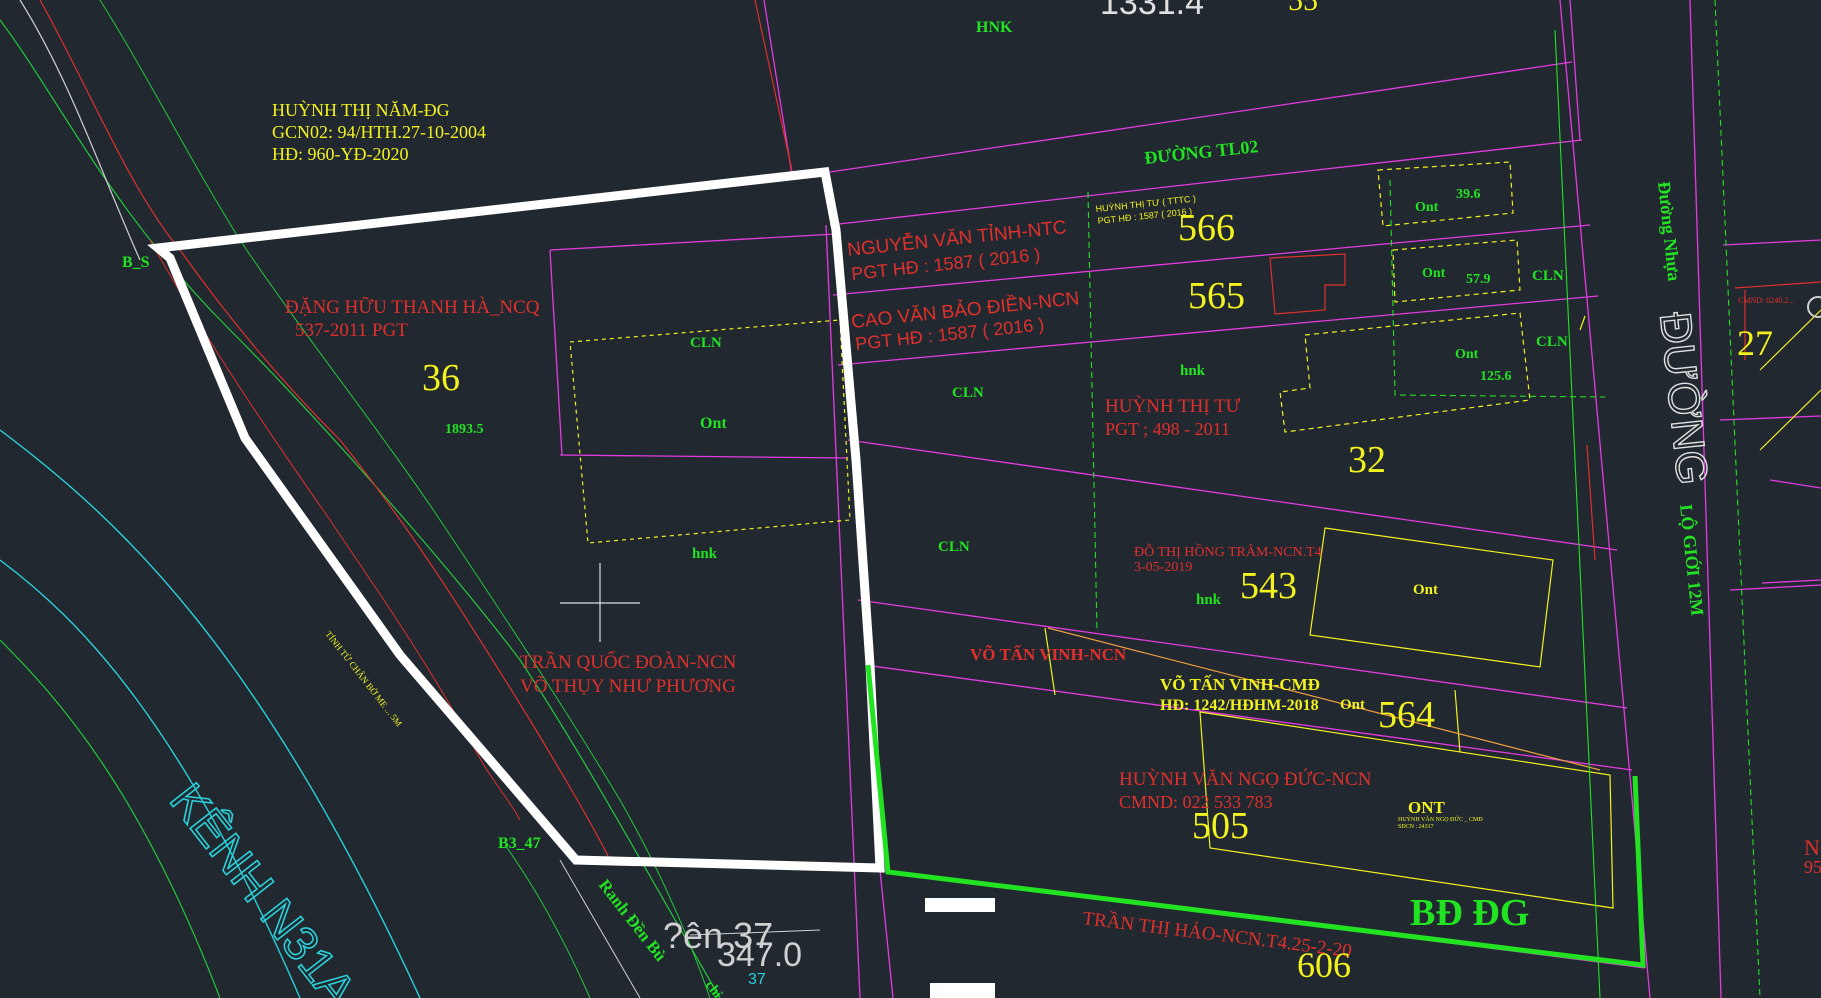 The image size is (1821, 998). What do you see at coordinates (136, 262) in the screenshot?
I see `label-b-s: B_S` at bounding box center [136, 262].